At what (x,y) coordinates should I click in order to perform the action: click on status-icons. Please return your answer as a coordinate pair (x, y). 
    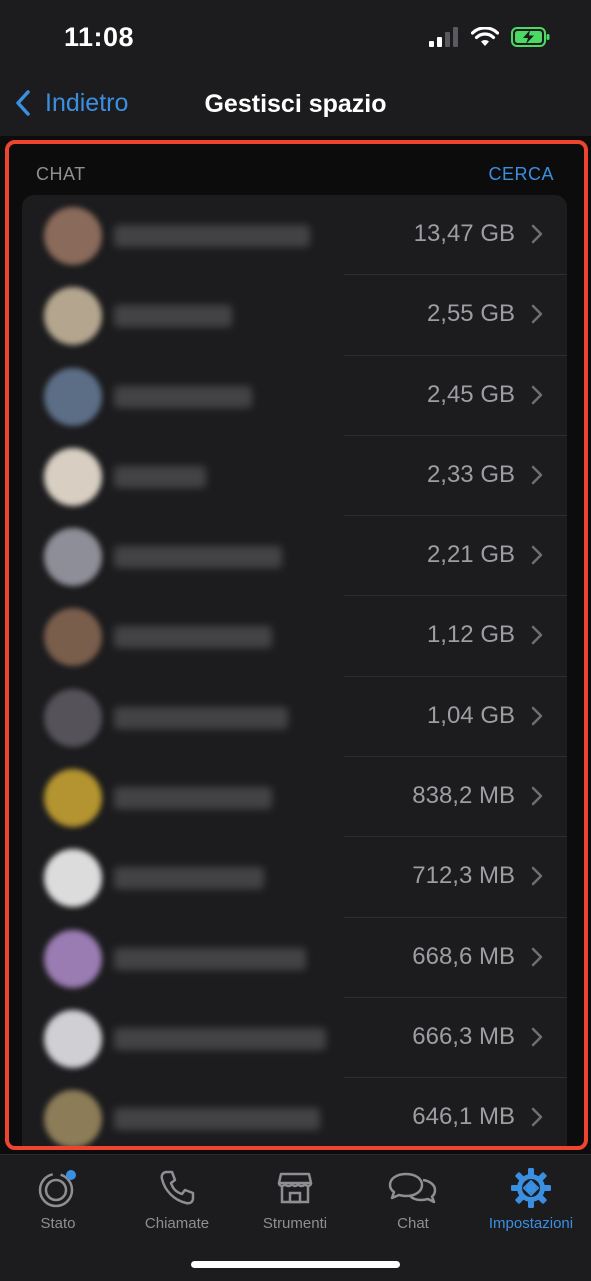
    Looking at the image, I should click on (490, 37).